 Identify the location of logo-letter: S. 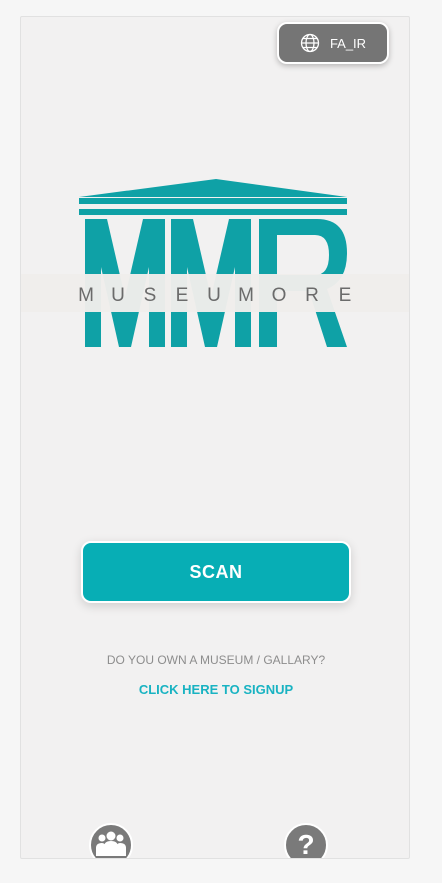
(150, 295).